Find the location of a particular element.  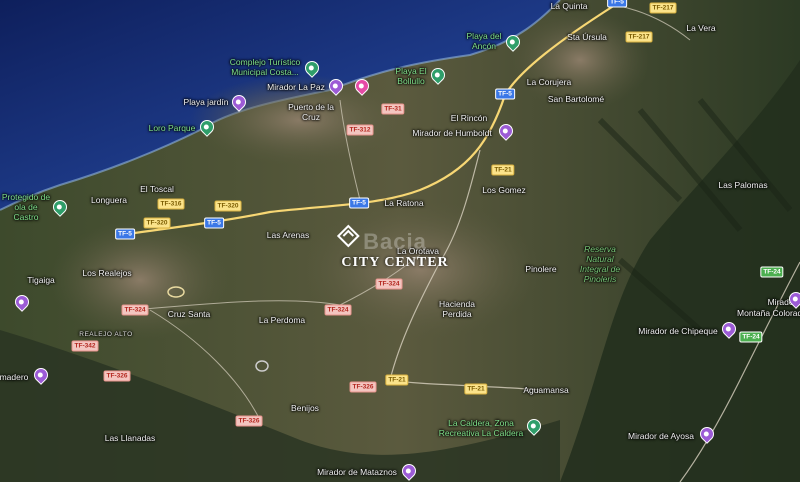

reserva-text: Reserva Natural Integral de Pinoleris is located at coordinates (600, 264).